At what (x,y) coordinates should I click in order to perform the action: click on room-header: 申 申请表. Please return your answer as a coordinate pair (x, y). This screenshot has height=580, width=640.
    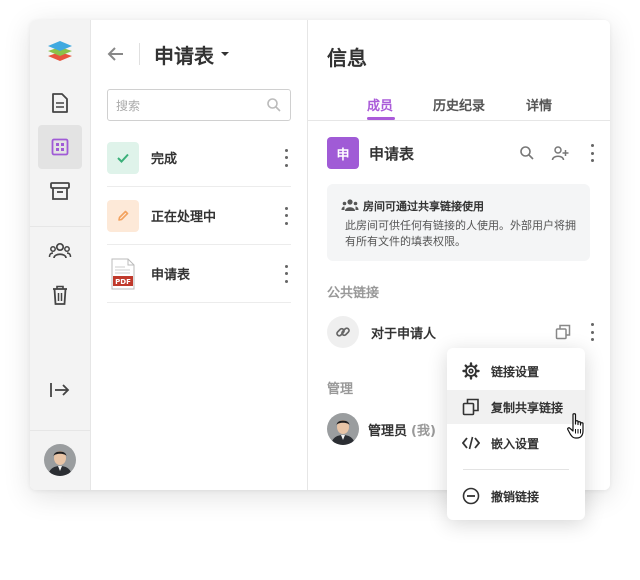
    Looking at the image, I should click on (462, 153).